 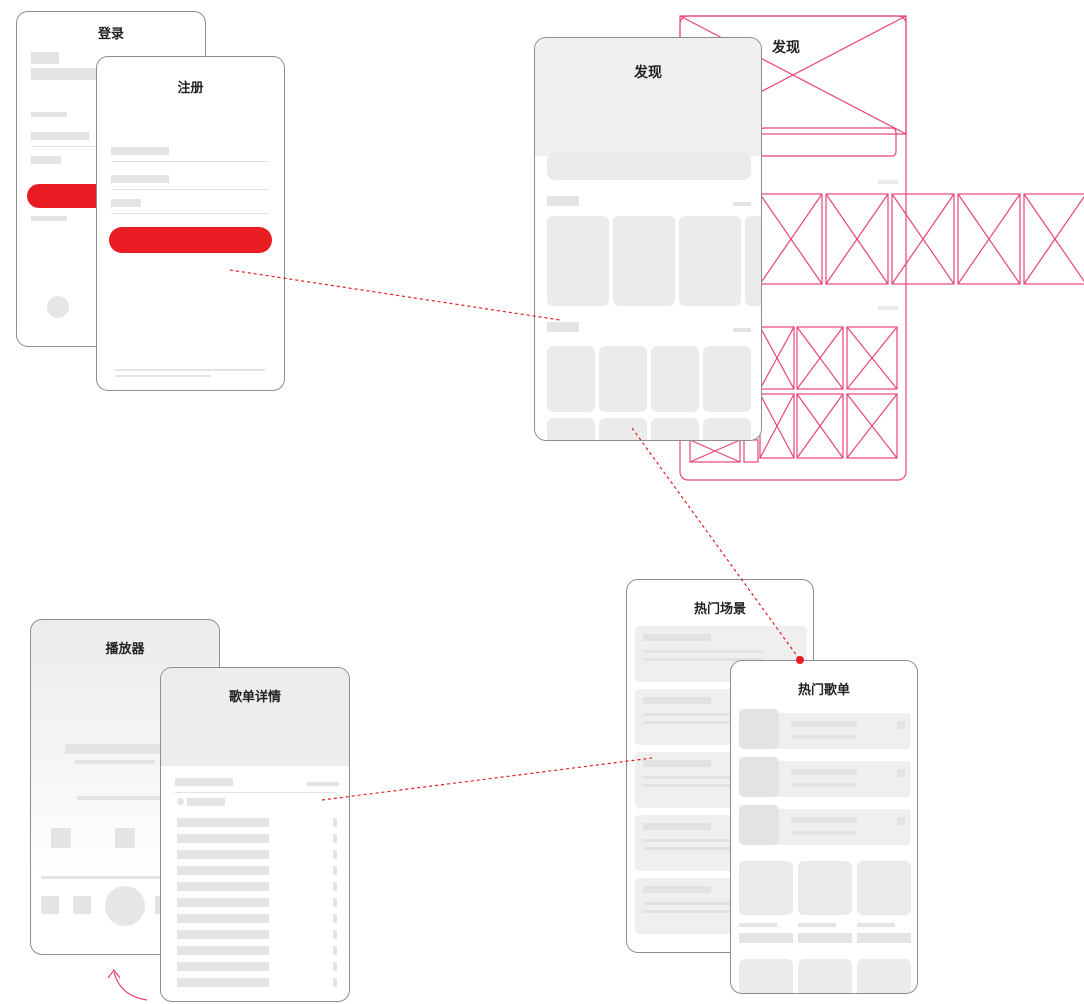 I want to click on player-mode-button, so click(x=50, y=905).